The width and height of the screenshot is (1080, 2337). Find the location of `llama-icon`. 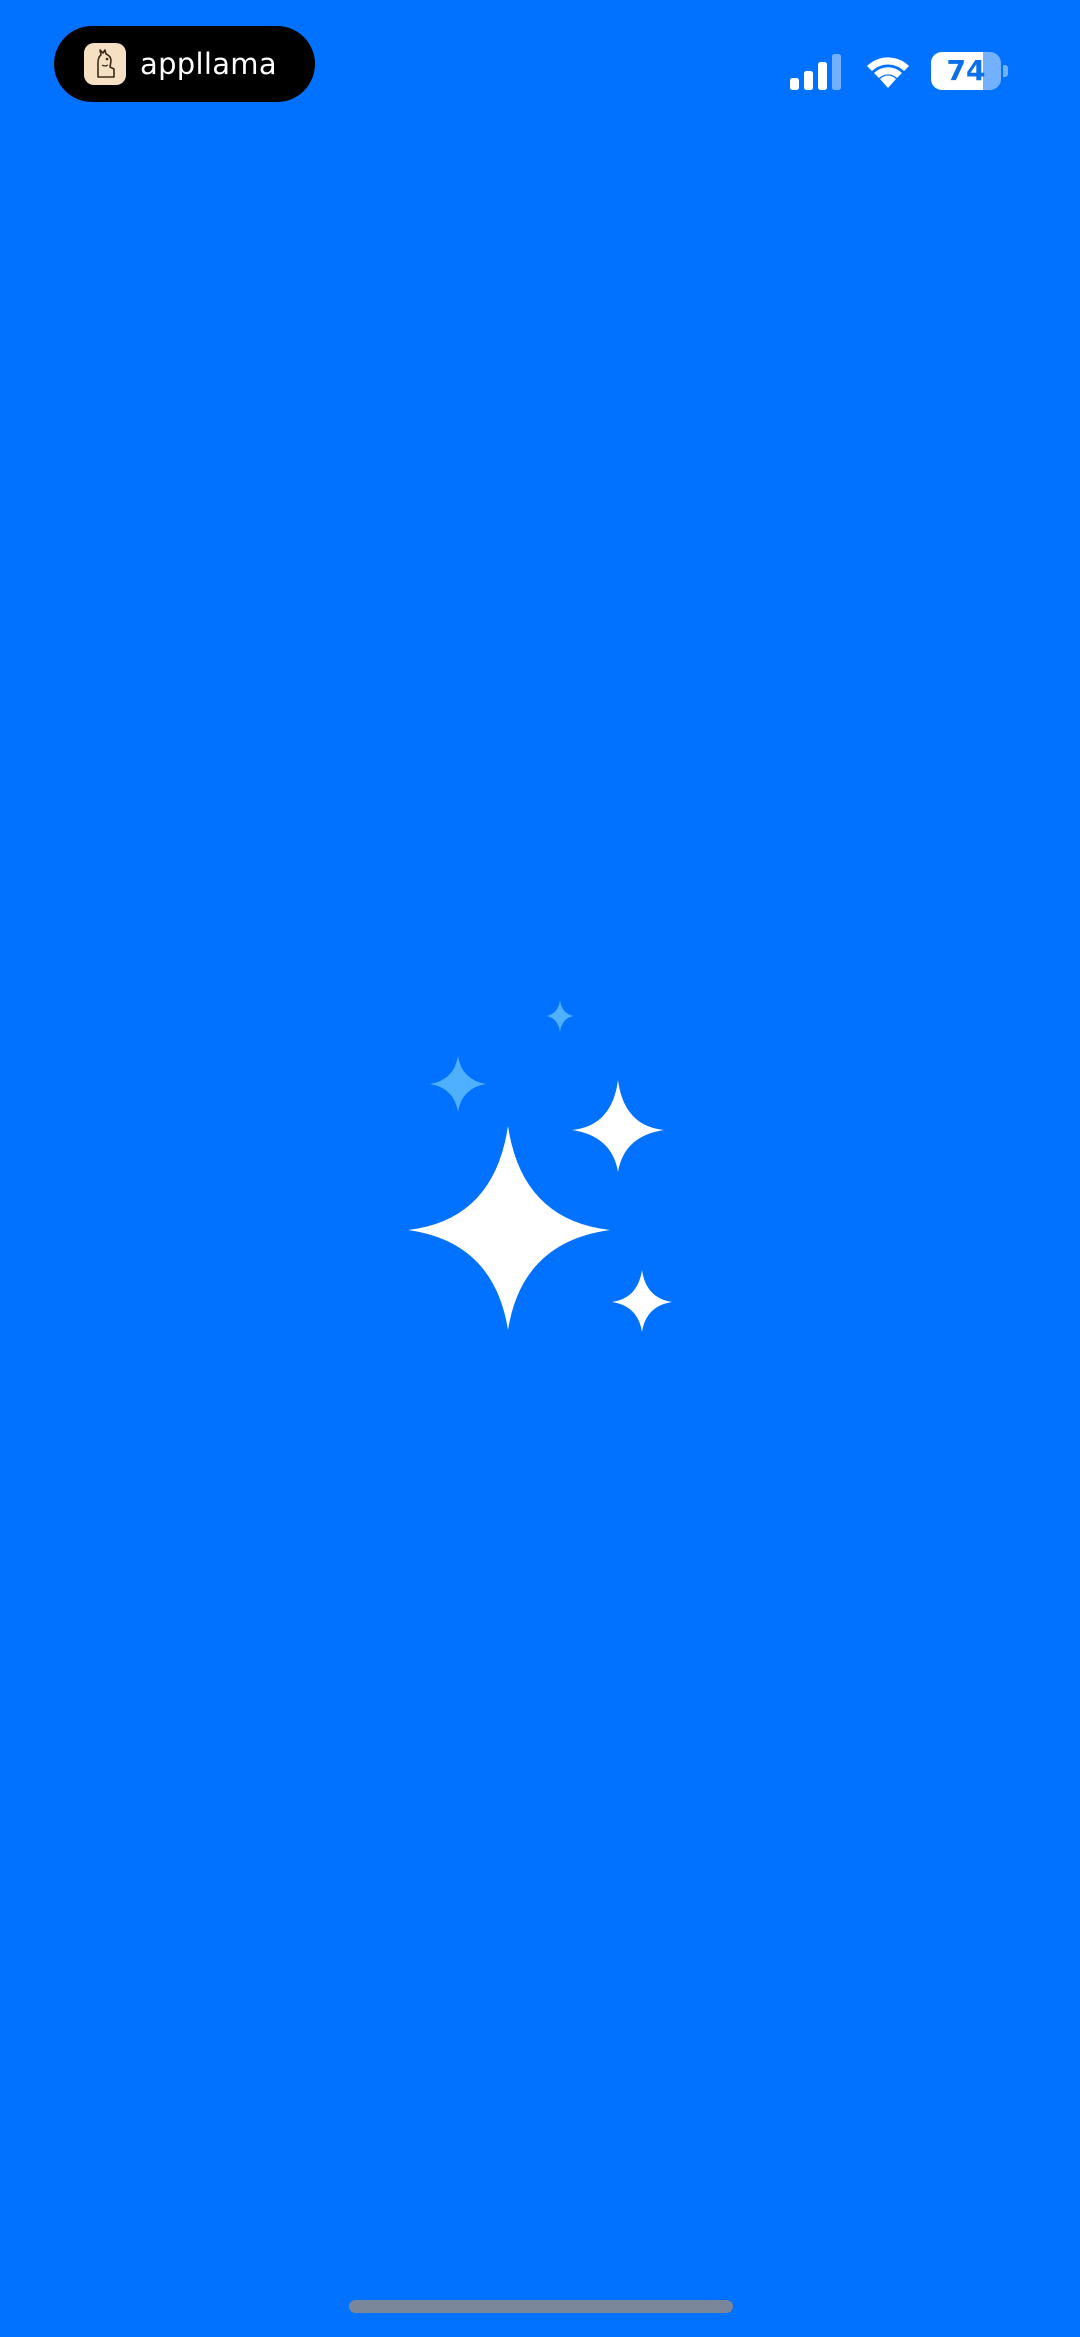

llama-icon is located at coordinates (105, 64).